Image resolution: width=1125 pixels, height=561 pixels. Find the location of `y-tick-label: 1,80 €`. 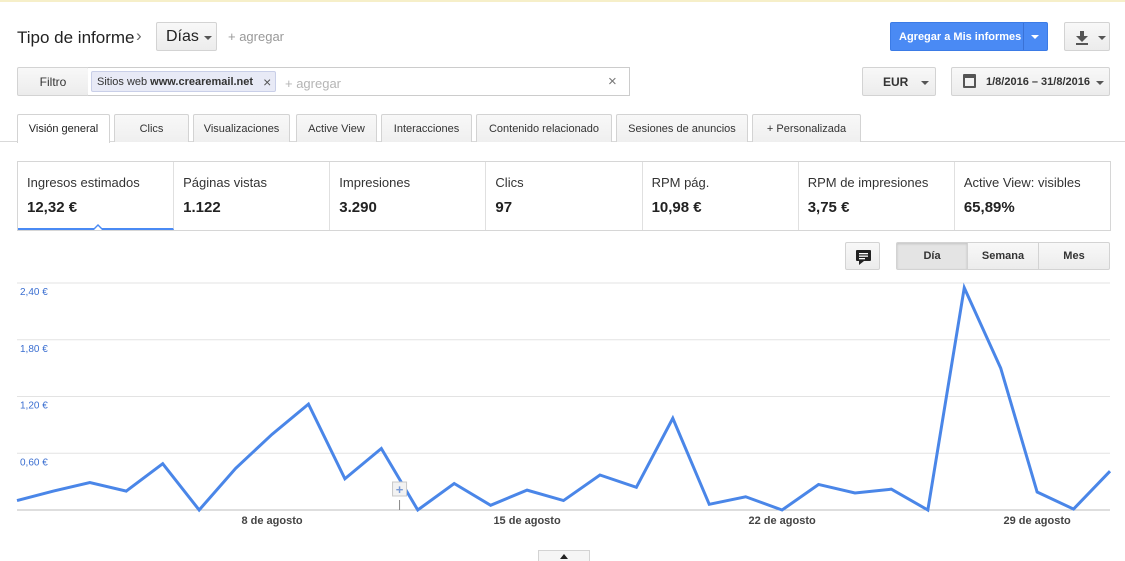

y-tick-label: 1,80 € is located at coordinates (34, 349).